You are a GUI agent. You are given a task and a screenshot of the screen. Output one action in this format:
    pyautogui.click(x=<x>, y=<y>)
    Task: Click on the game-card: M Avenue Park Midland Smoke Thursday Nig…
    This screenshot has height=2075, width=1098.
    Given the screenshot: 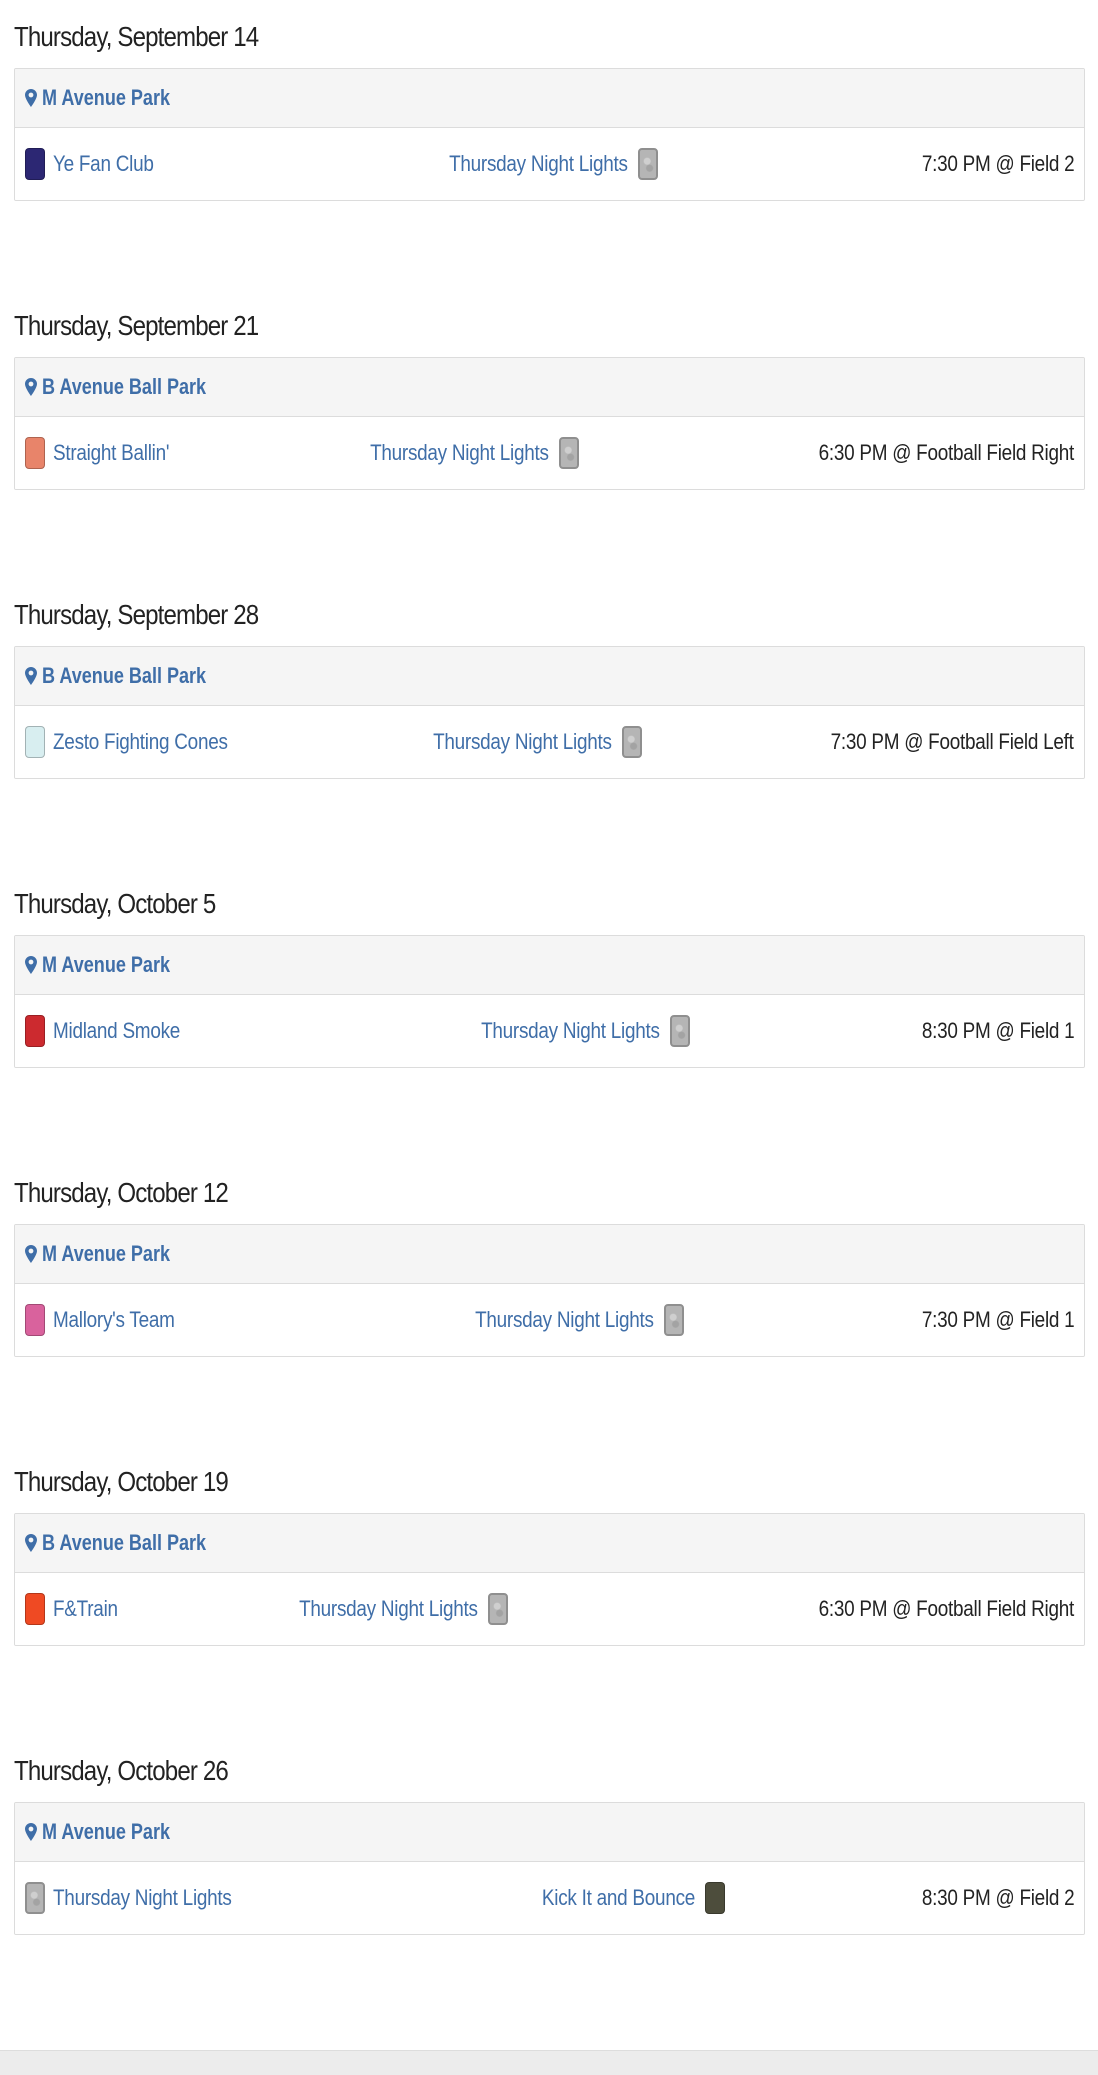 What is the action you would take?
    pyautogui.click(x=549, y=1001)
    